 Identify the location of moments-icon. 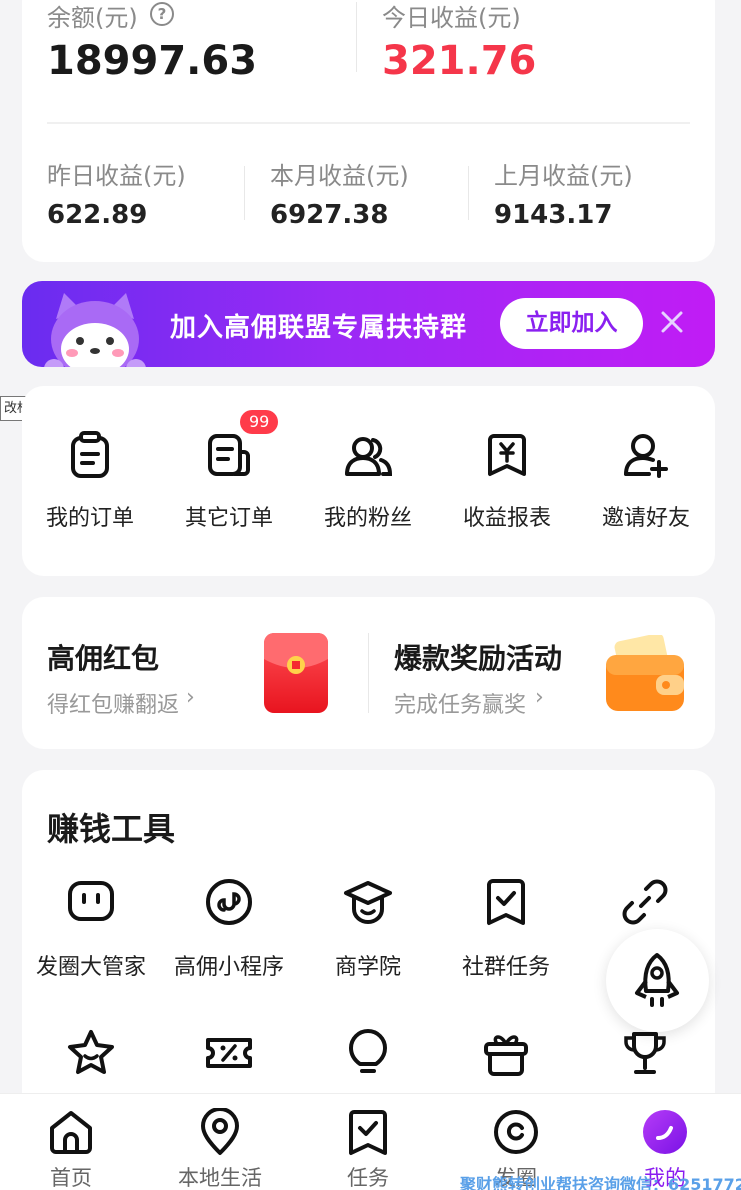
(516, 1132).